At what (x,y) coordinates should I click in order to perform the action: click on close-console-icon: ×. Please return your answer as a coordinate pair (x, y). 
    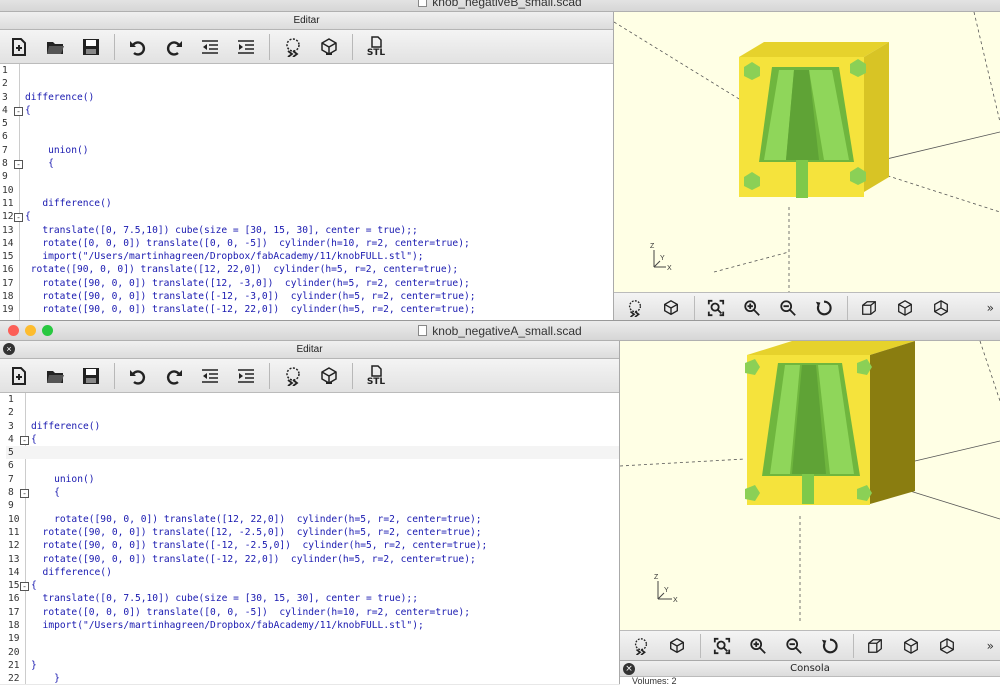
    Looking at the image, I should click on (629, 669).